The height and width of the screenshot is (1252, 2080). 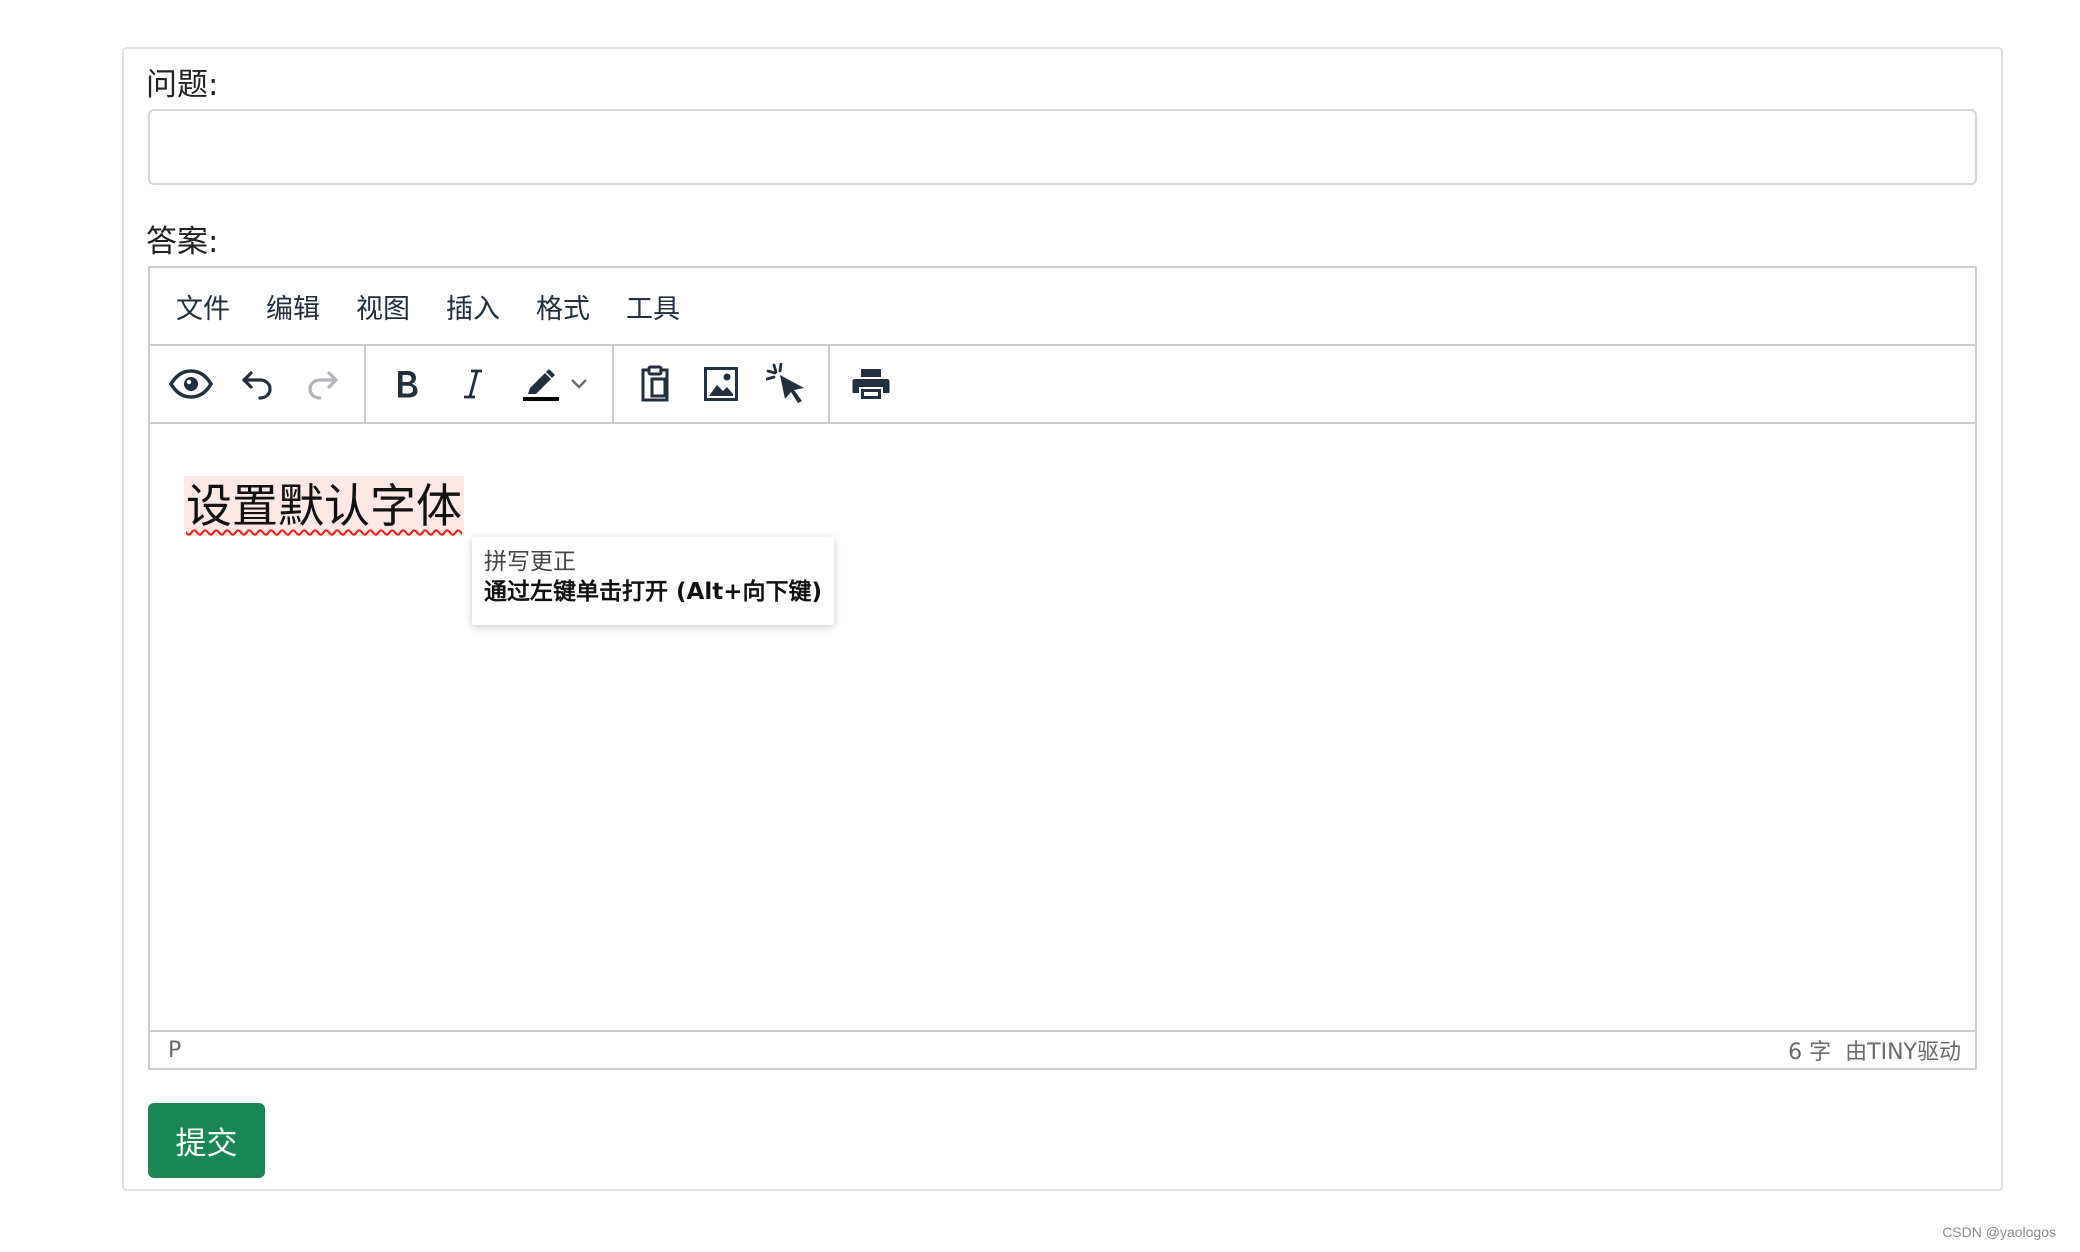 I want to click on undo-button, so click(x=257, y=384).